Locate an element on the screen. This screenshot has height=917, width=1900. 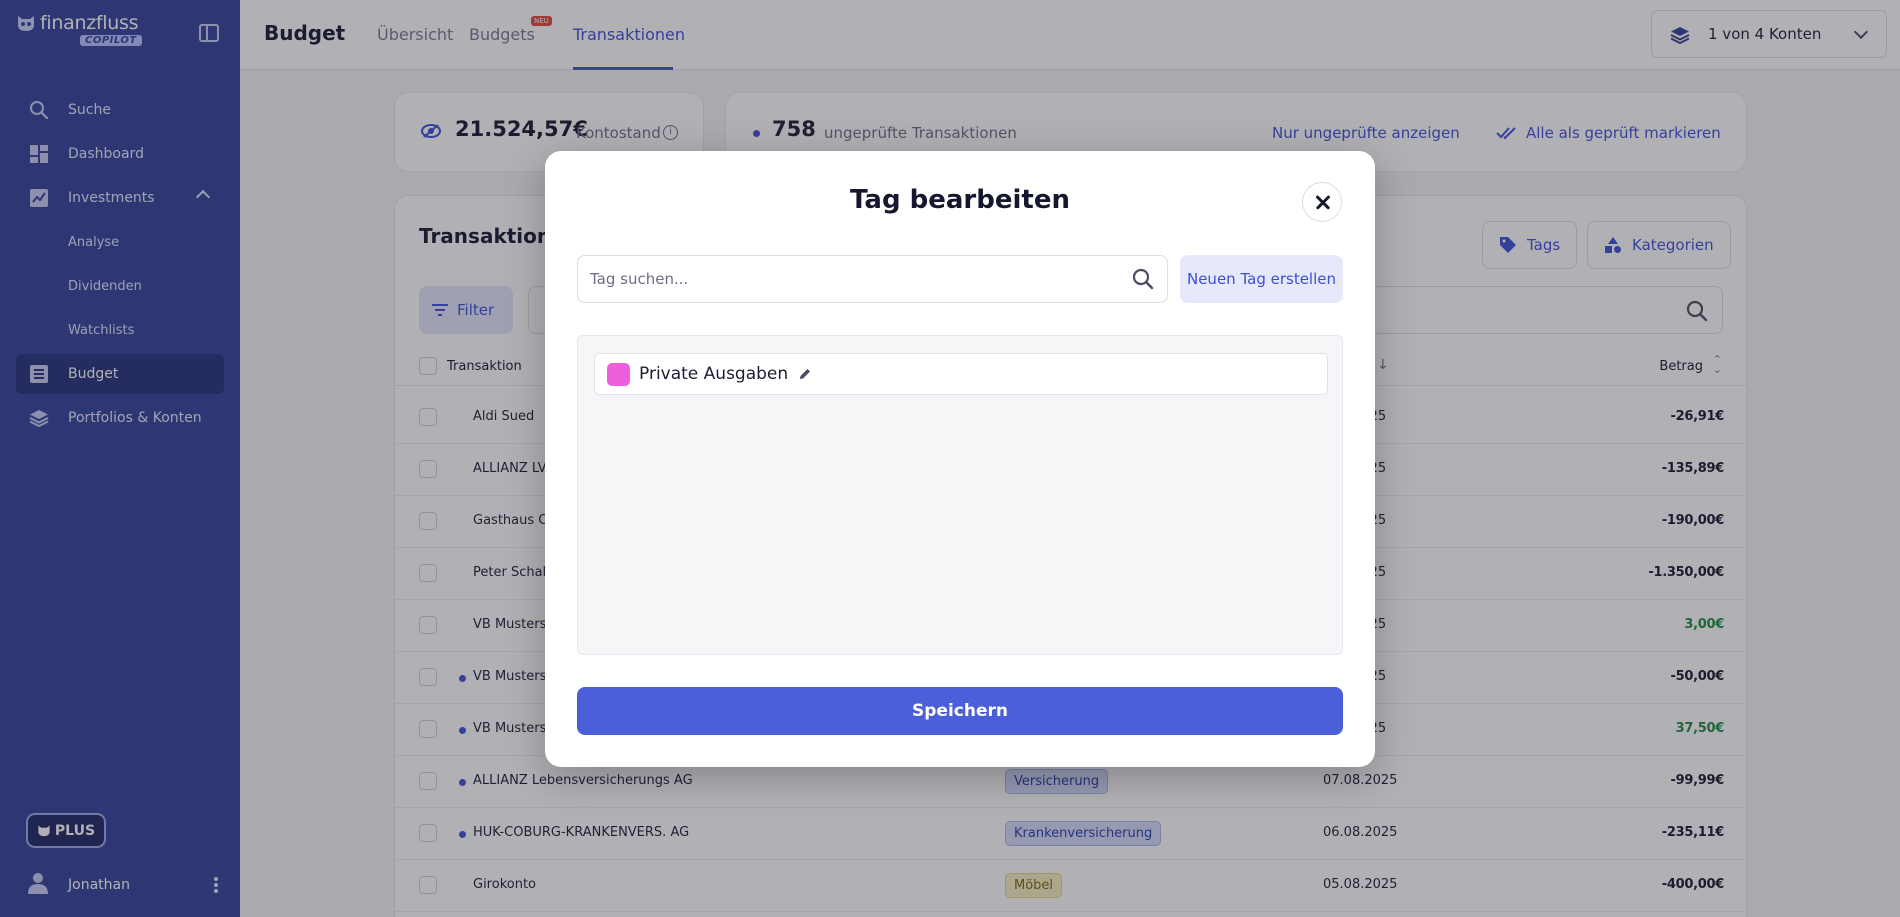
tag-list: Private Ausgaben is located at coordinates (960, 495).